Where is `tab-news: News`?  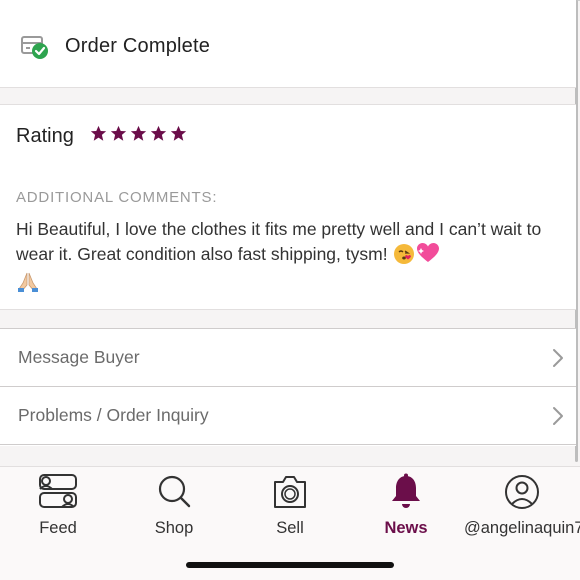
tab-news: News is located at coordinates (406, 506).